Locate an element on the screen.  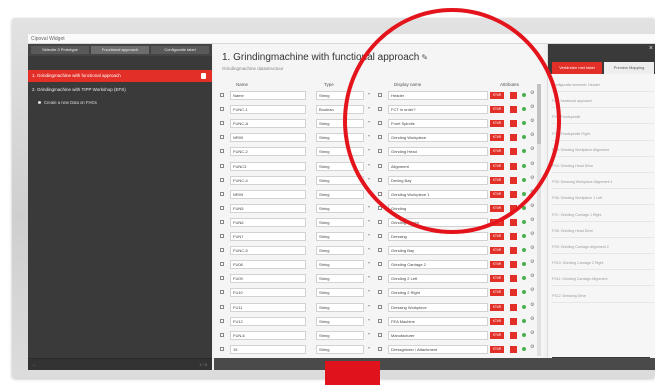
display-name-input: Grinding 2 Left is located at coordinates (438, 279).